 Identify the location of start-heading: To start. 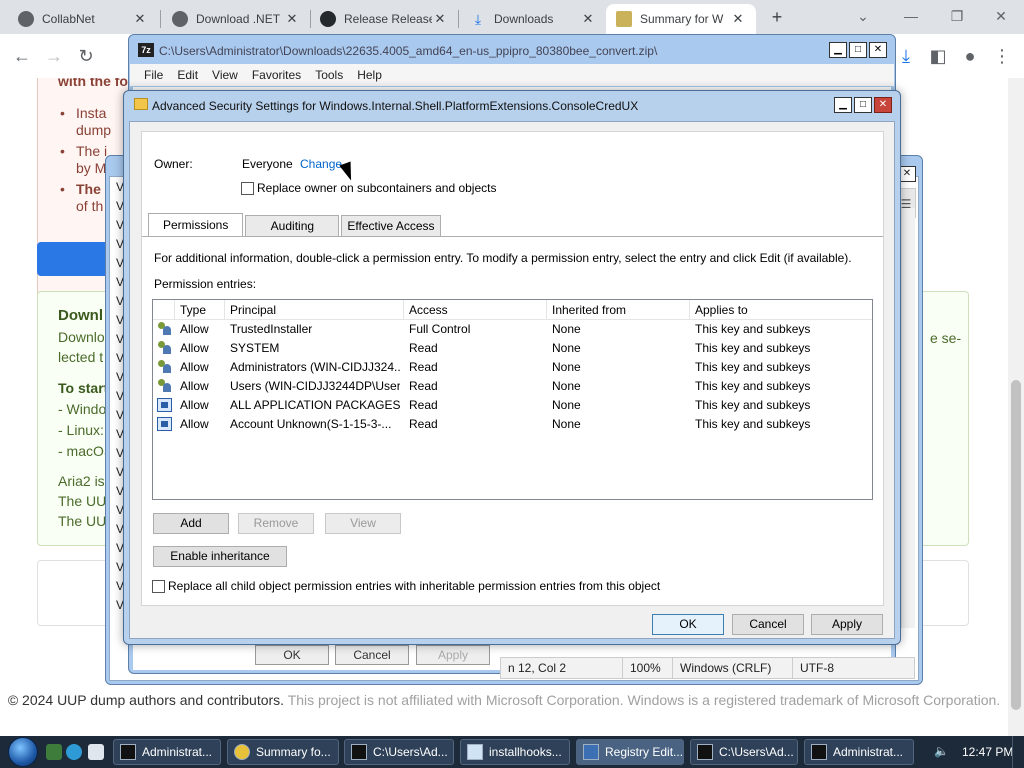
(83, 388).